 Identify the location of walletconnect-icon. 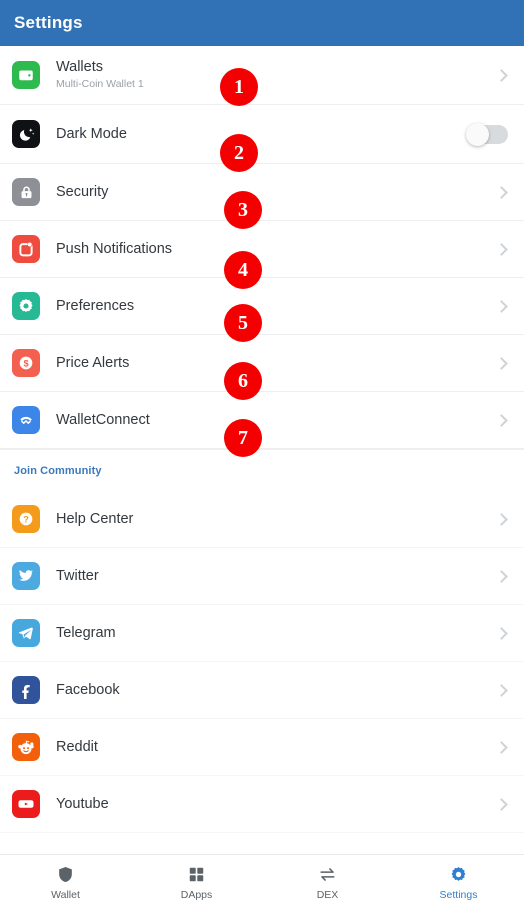
(26, 420).